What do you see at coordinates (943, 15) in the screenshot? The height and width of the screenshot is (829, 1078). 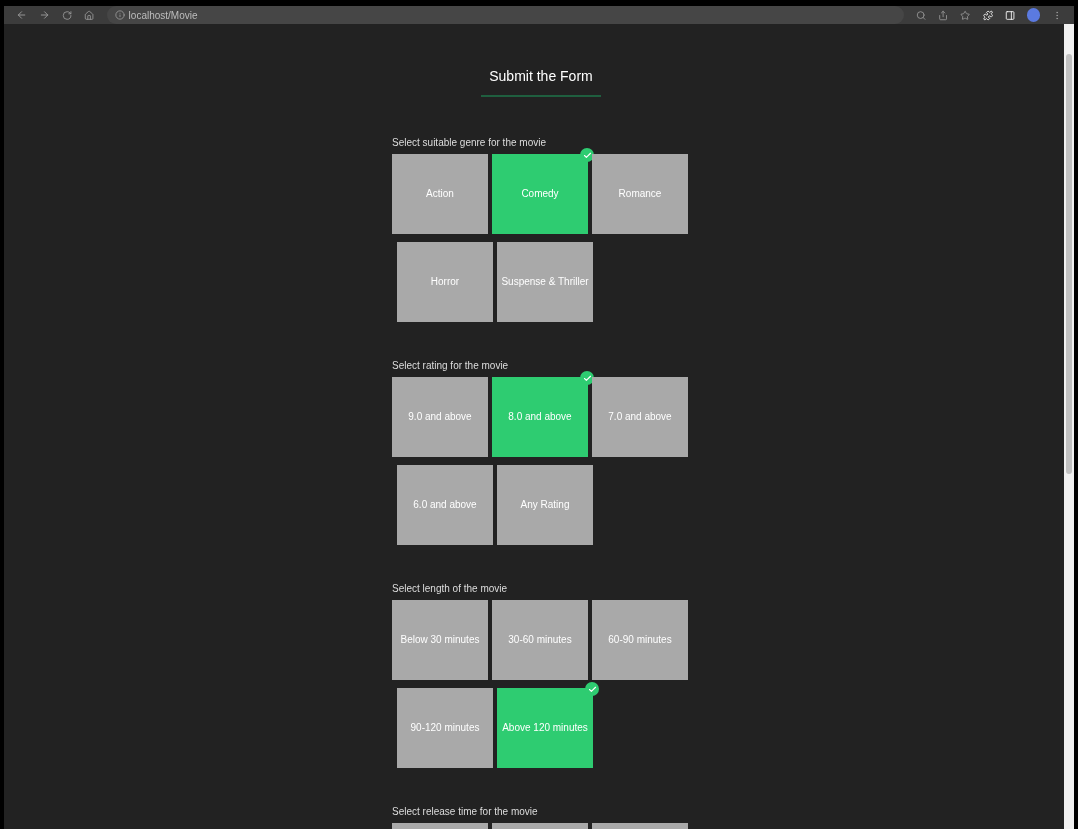 I see `share-icon` at bounding box center [943, 15].